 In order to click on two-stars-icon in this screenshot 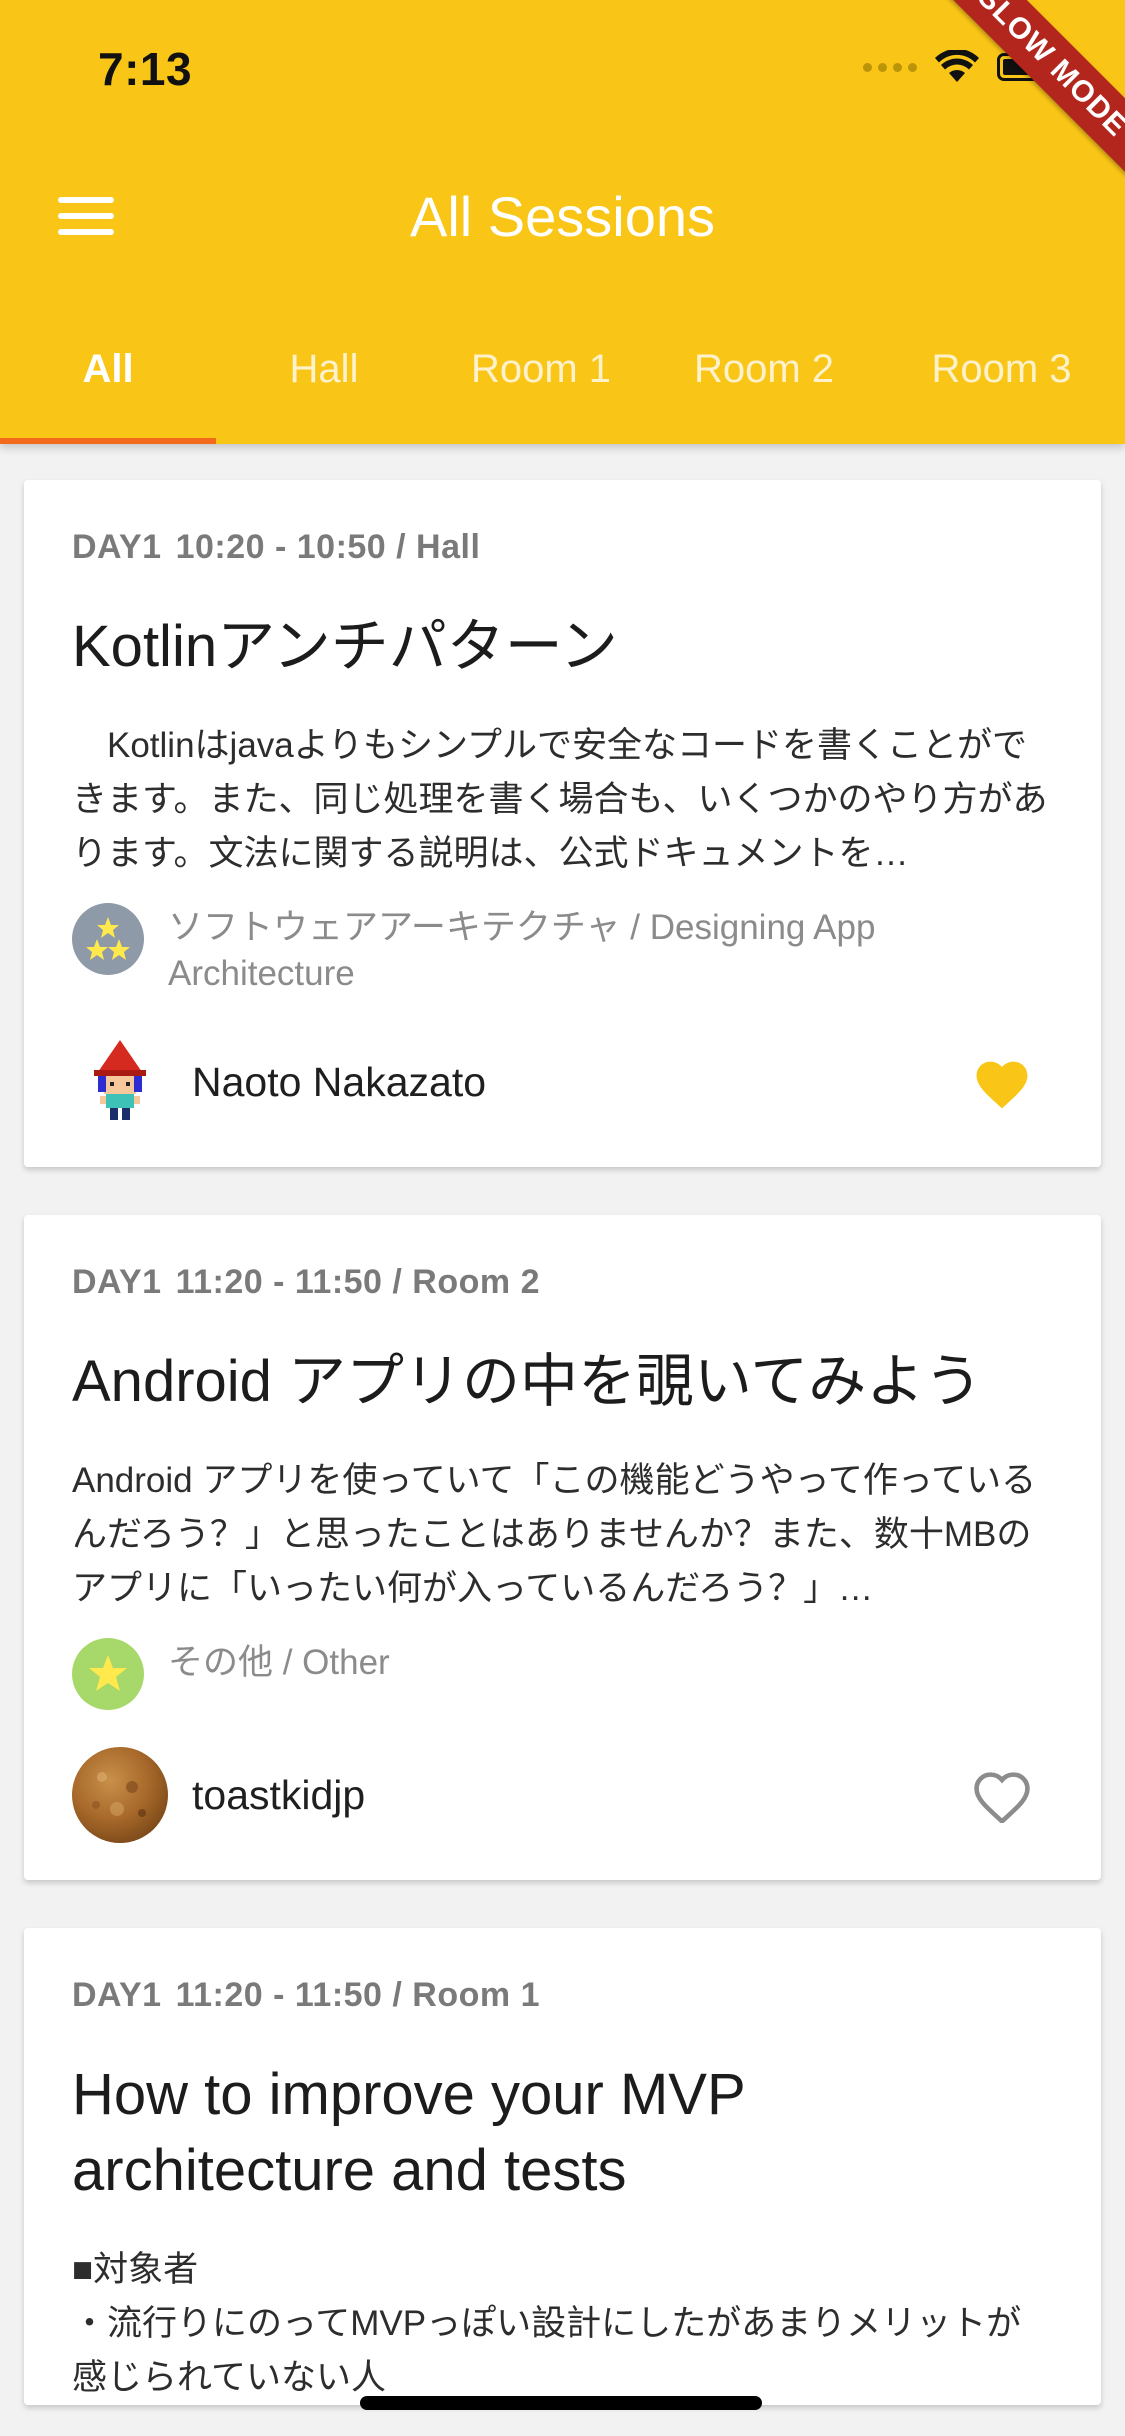, I will do `click(108, 939)`.